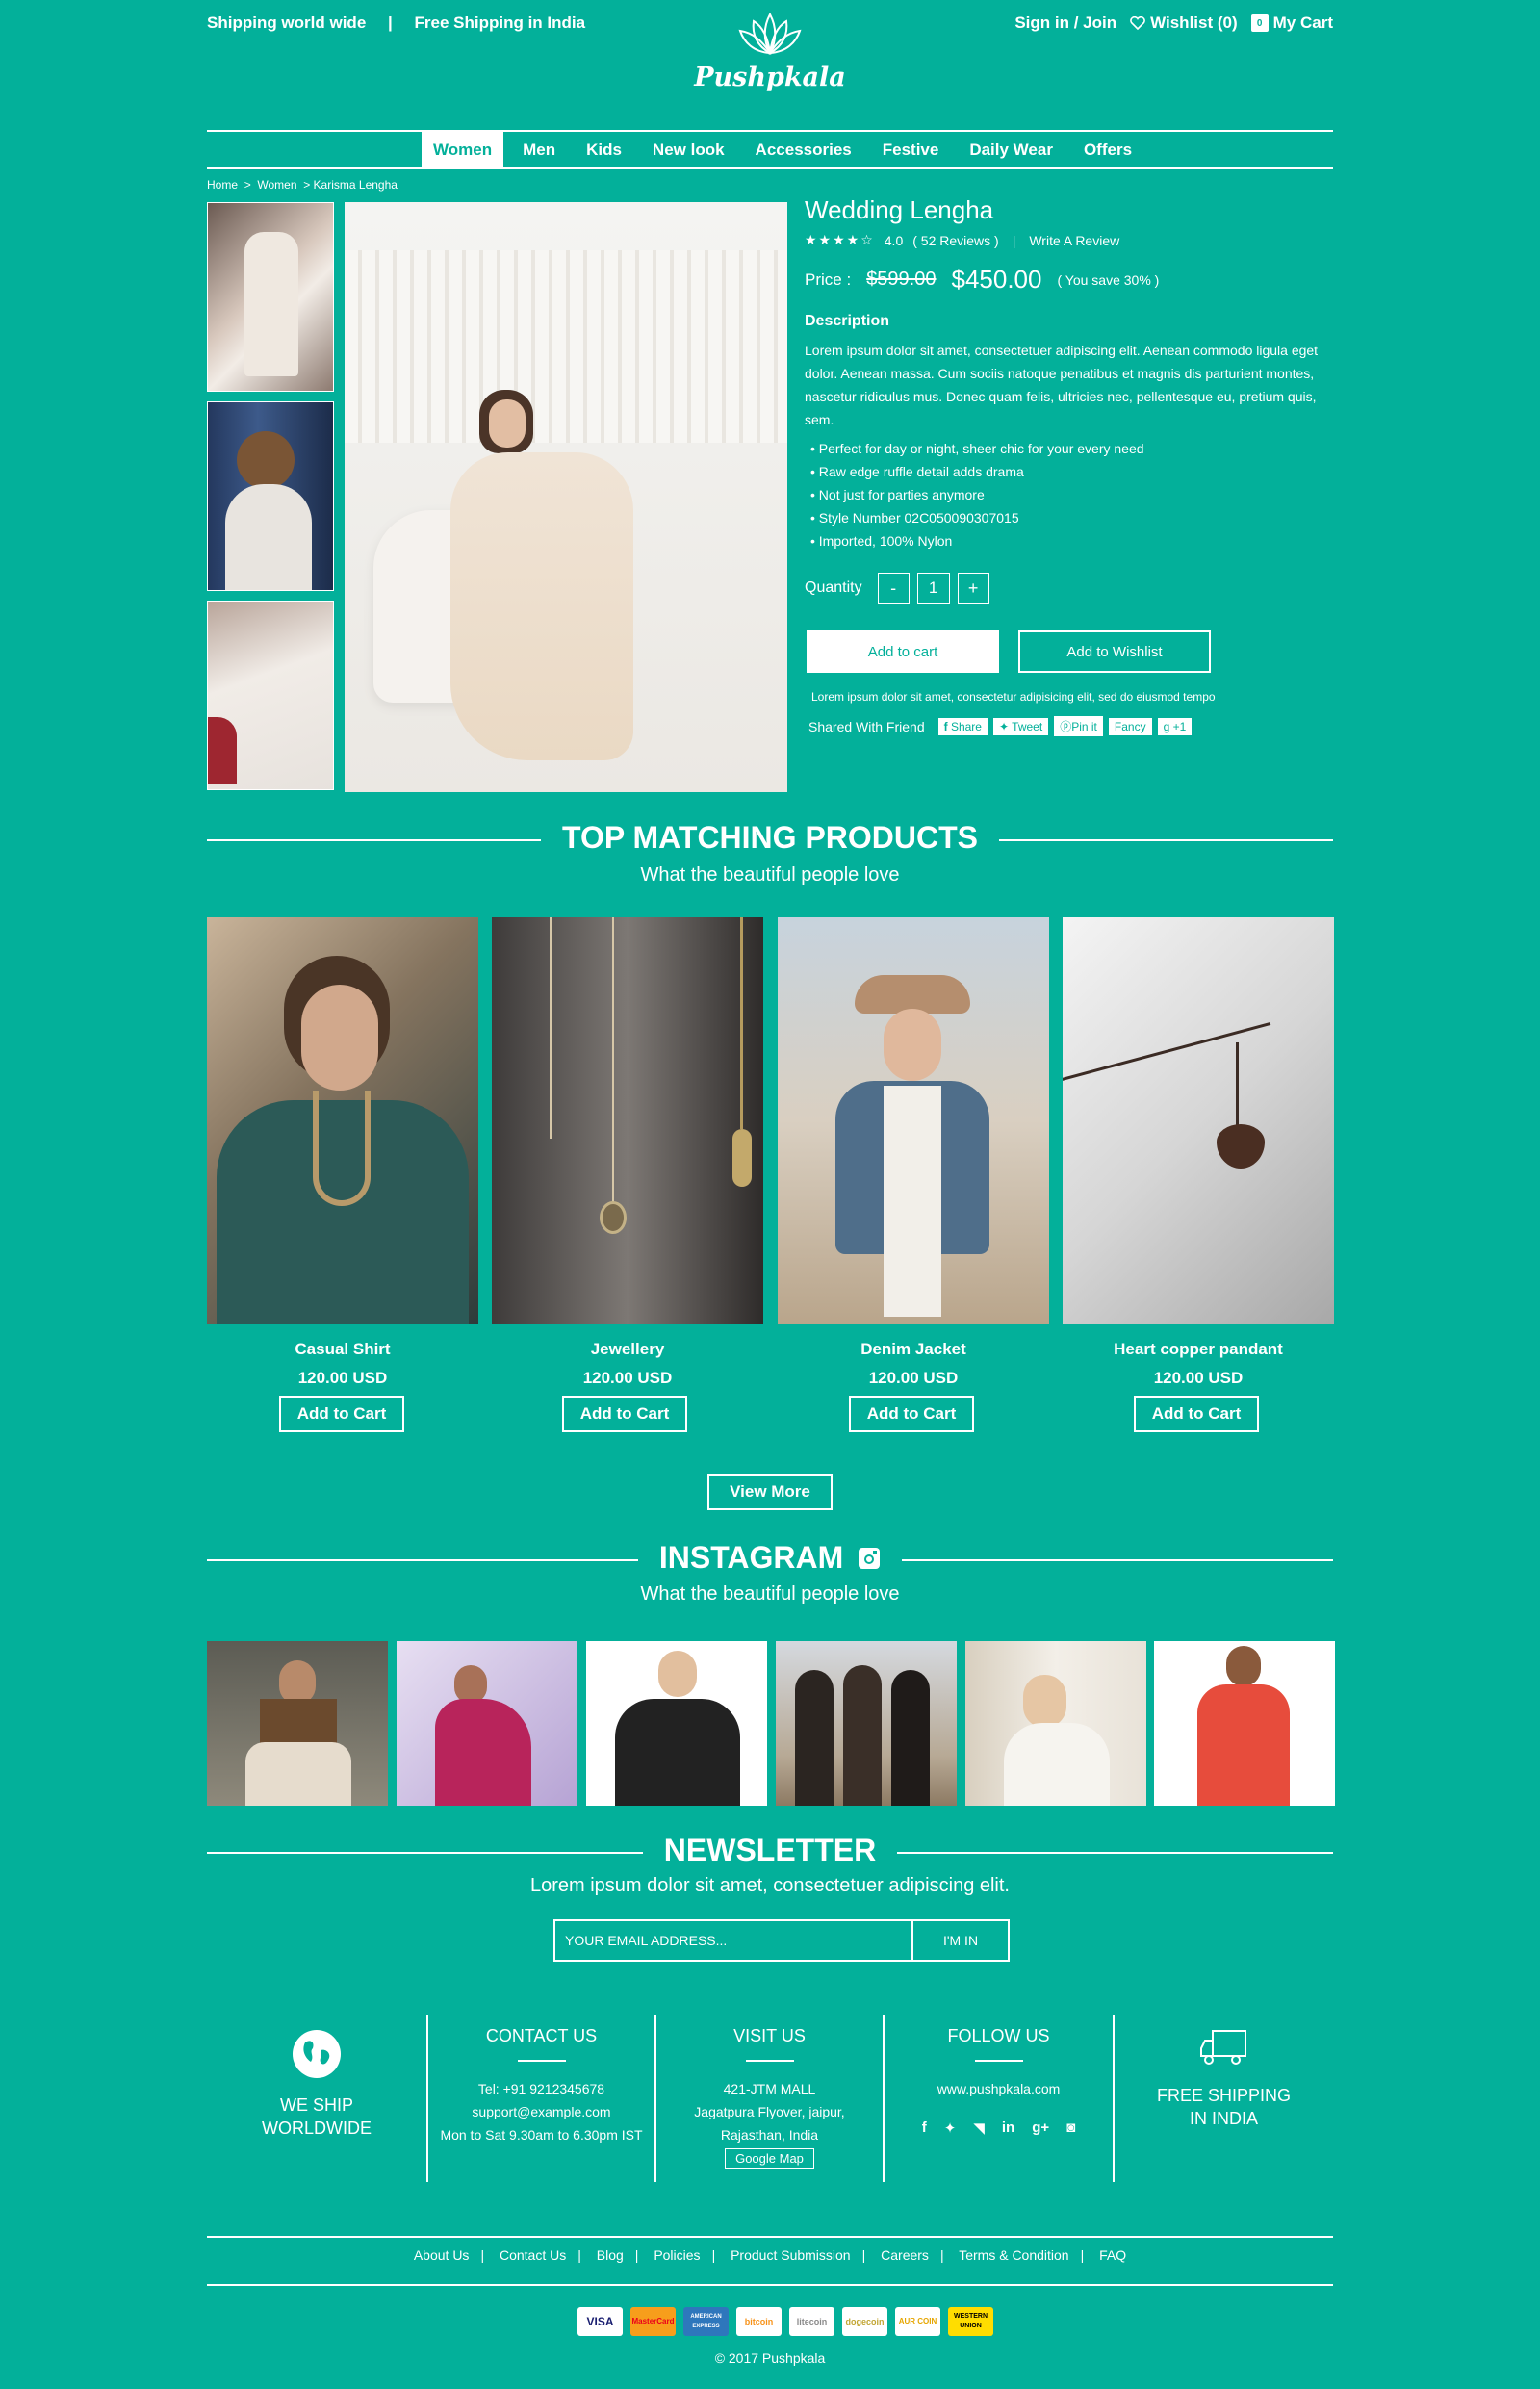 The height and width of the screenshot is (2389, 1540). I want to click on footer-link-careers: Careers, so click(905, 2255).